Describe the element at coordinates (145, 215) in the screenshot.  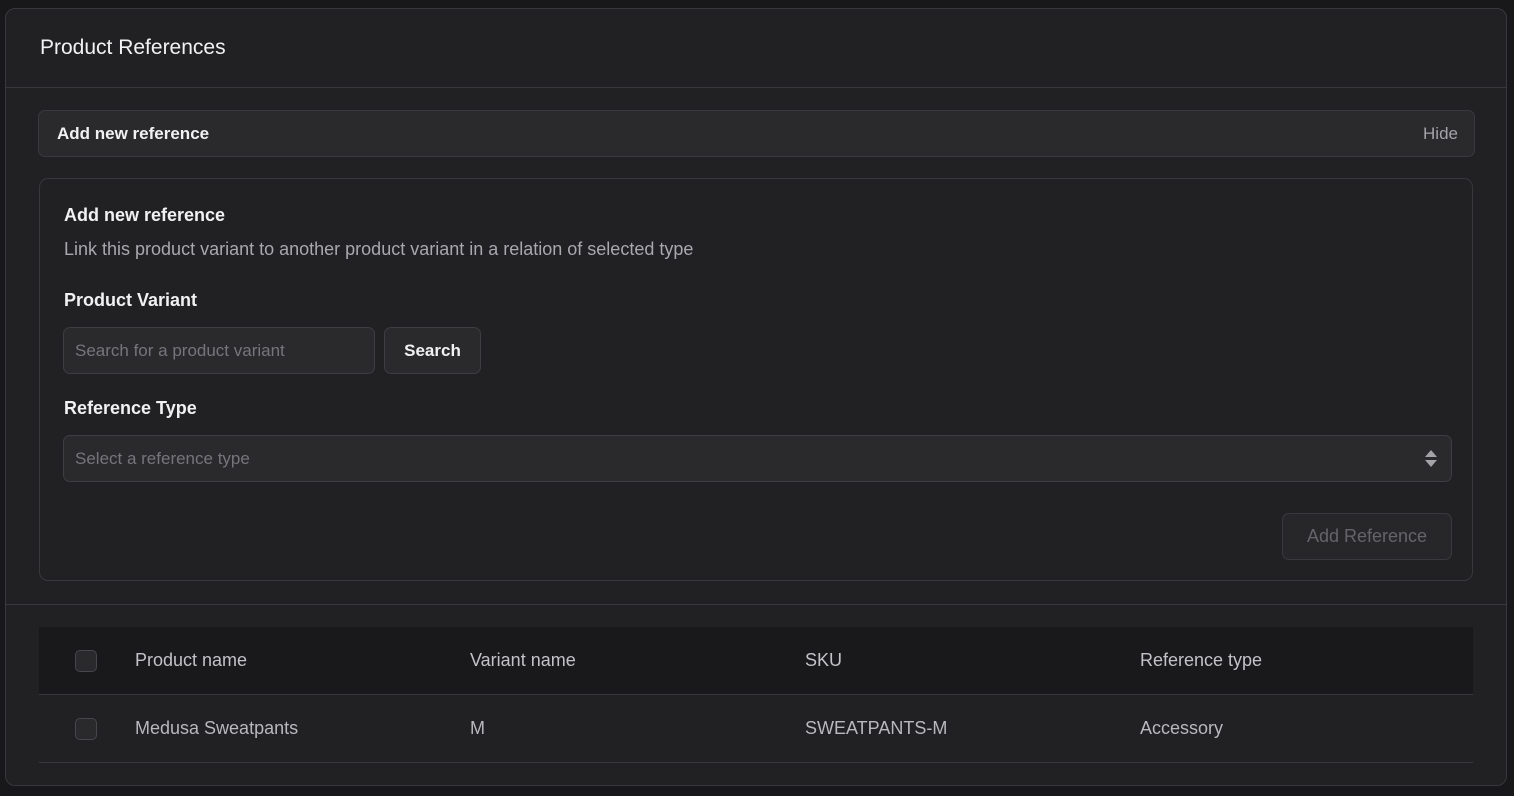
I see `form-title: Add new reference` at that location.